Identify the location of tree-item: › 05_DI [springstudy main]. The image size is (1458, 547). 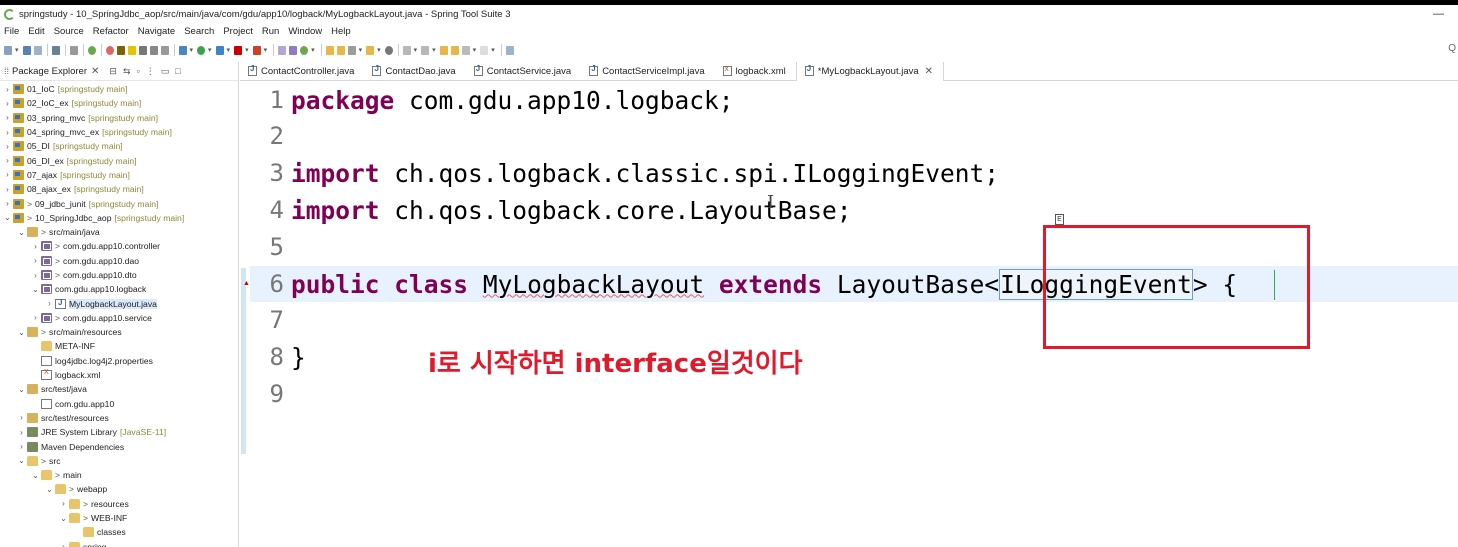
(119, 146).